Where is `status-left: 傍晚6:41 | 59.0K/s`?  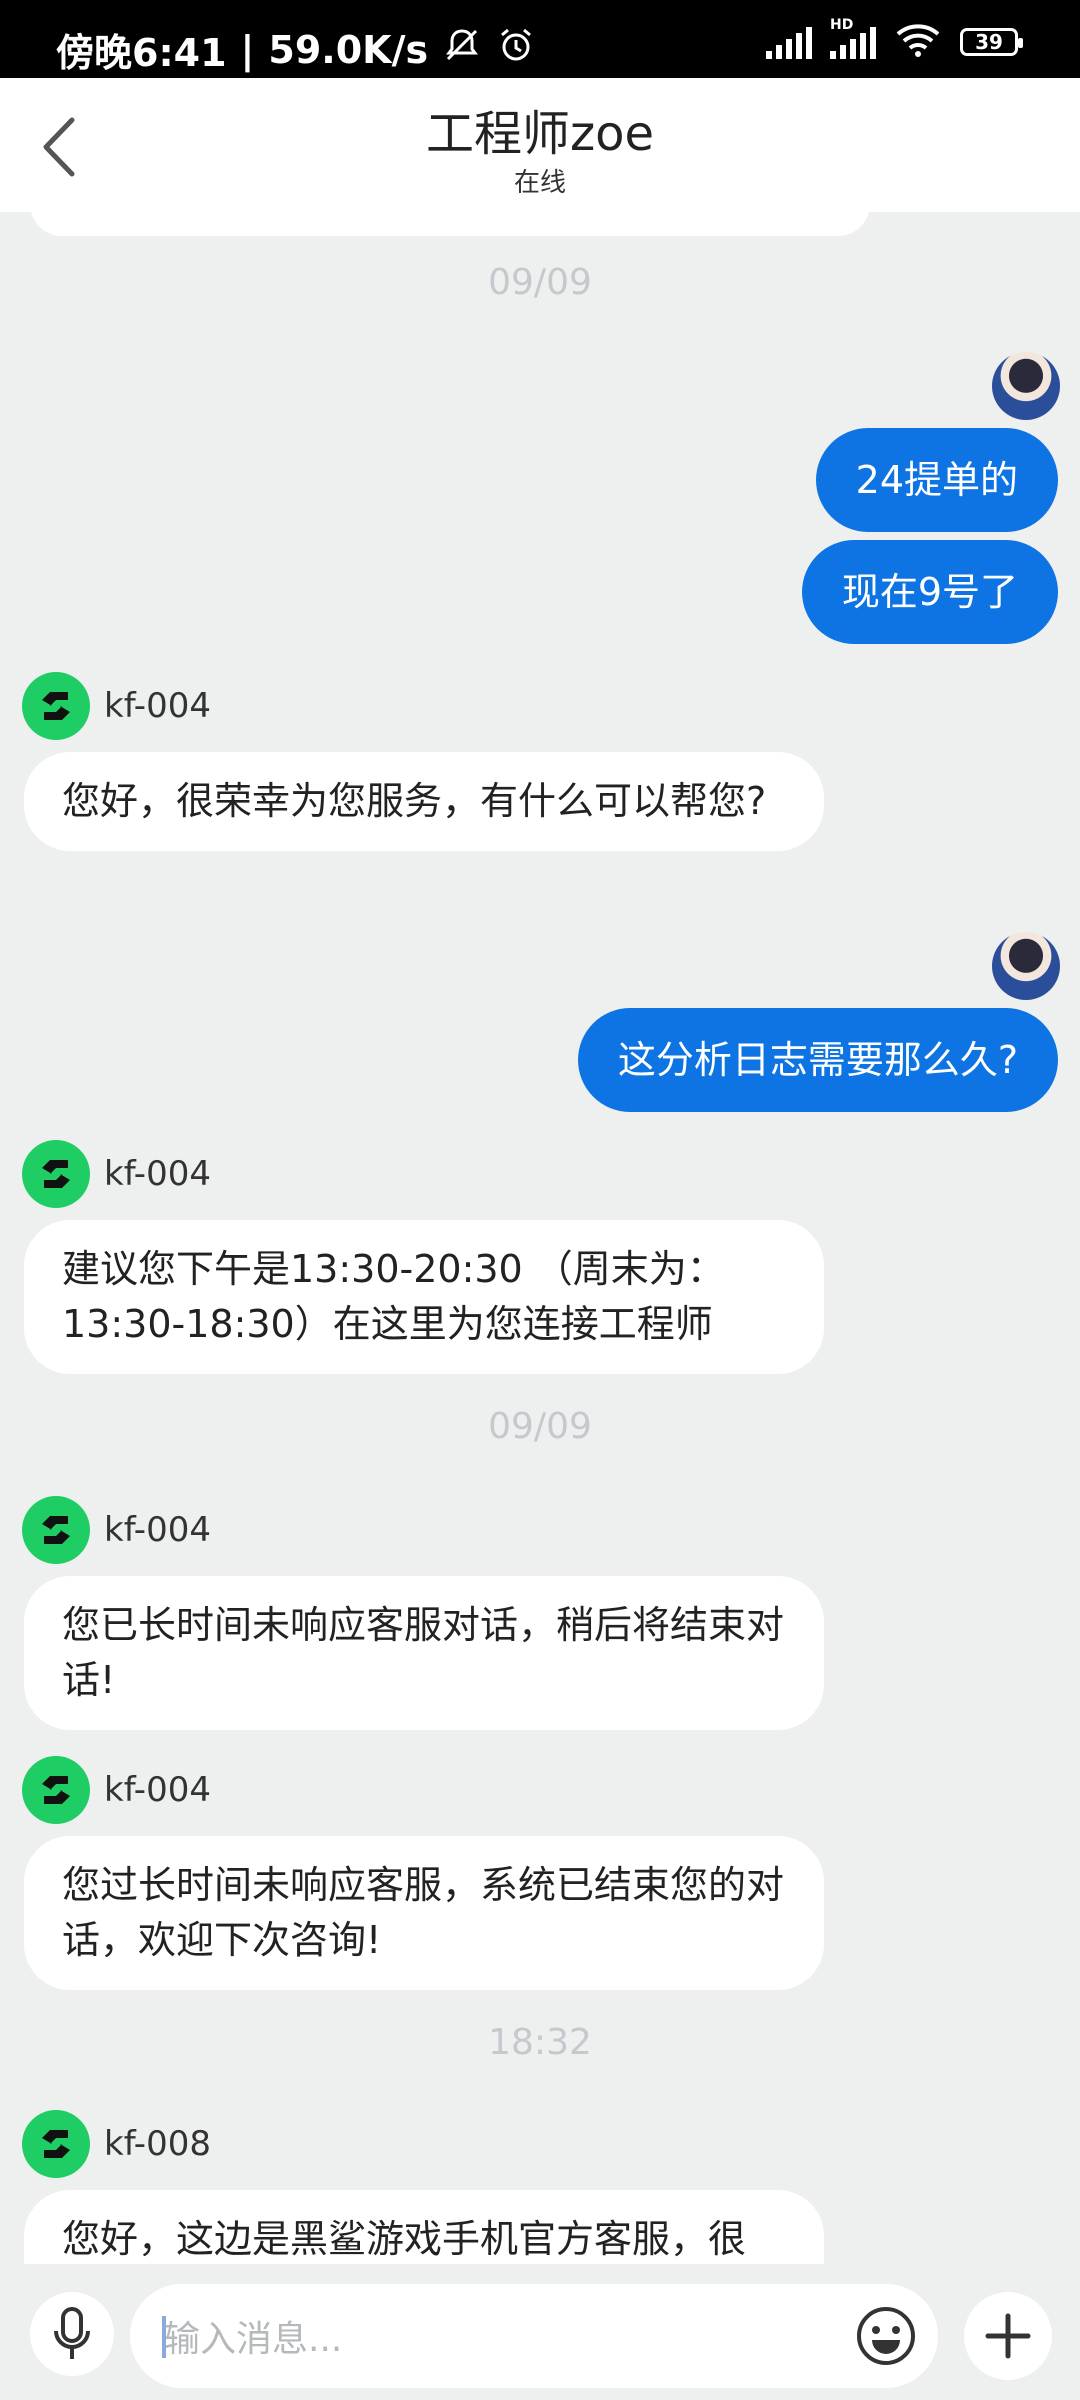
status-left: 傍晚6:41 | 59.0K/s is located at coordinates (296, 49).